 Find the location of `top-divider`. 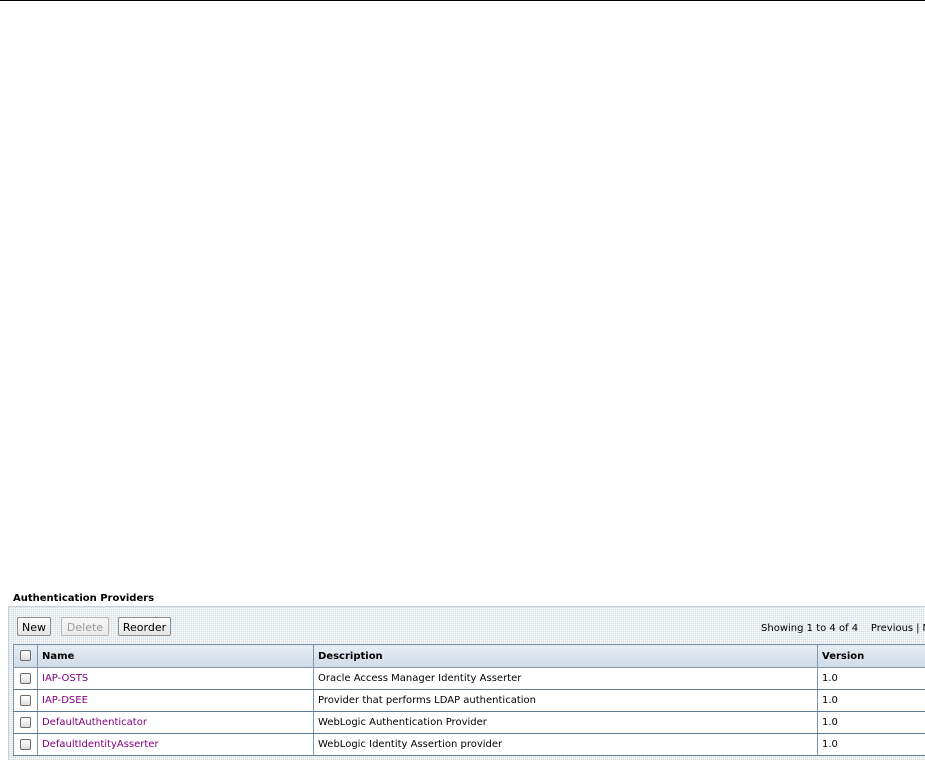

top-divider is located at coordinates (462, 0).